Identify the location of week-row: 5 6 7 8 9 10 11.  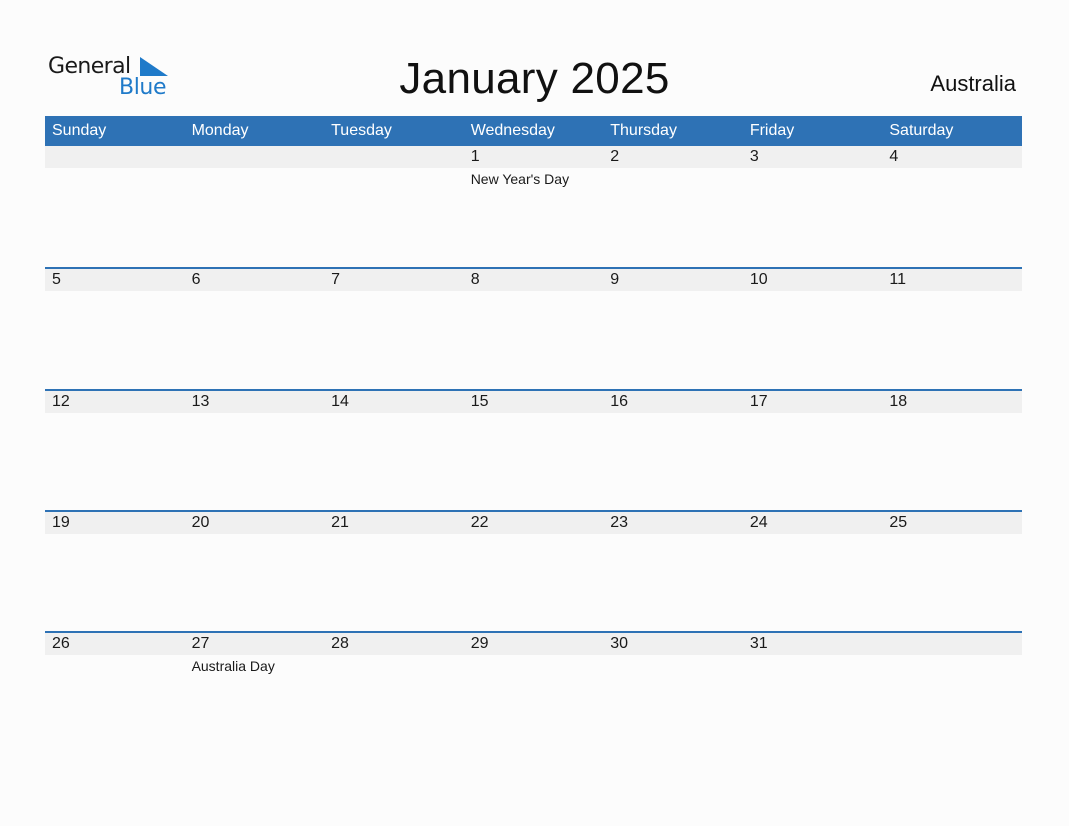
(533, 327).